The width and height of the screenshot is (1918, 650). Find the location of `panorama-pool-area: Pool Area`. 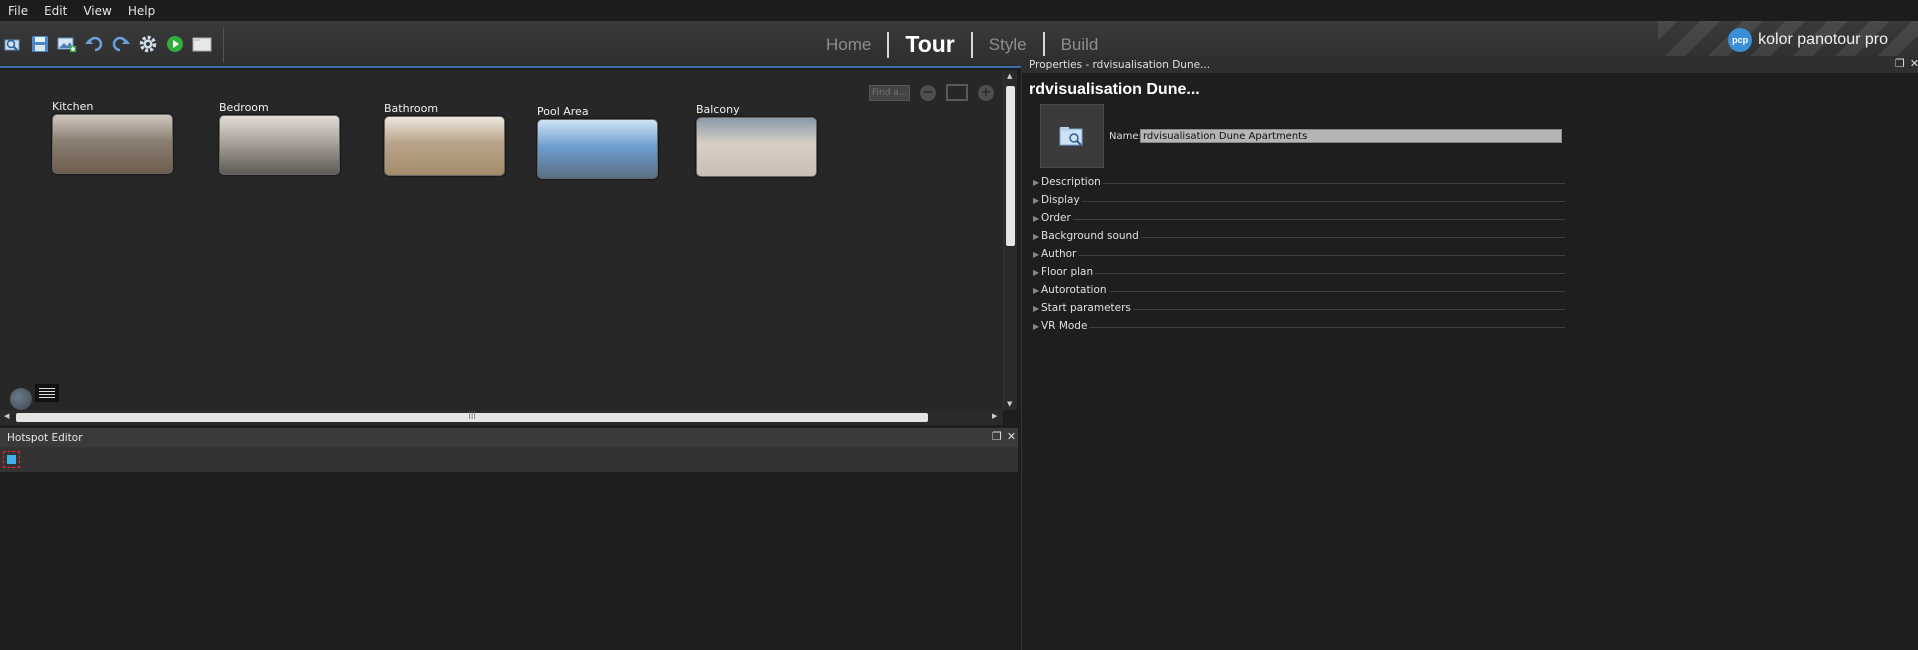

panorama-pool-area: Pool Area is located at coordinates (597, 142).